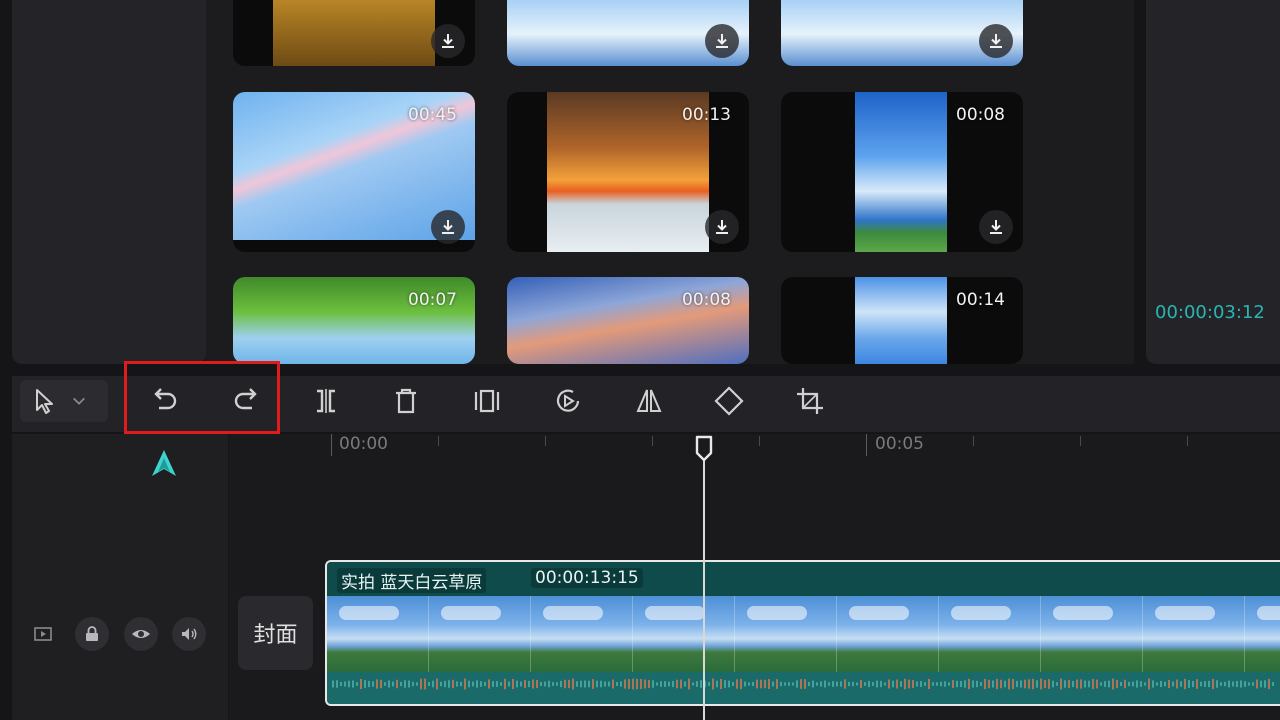 The height and width of the screenshot is (720, 1280). I want to click on mute-button, so click(189, 634).